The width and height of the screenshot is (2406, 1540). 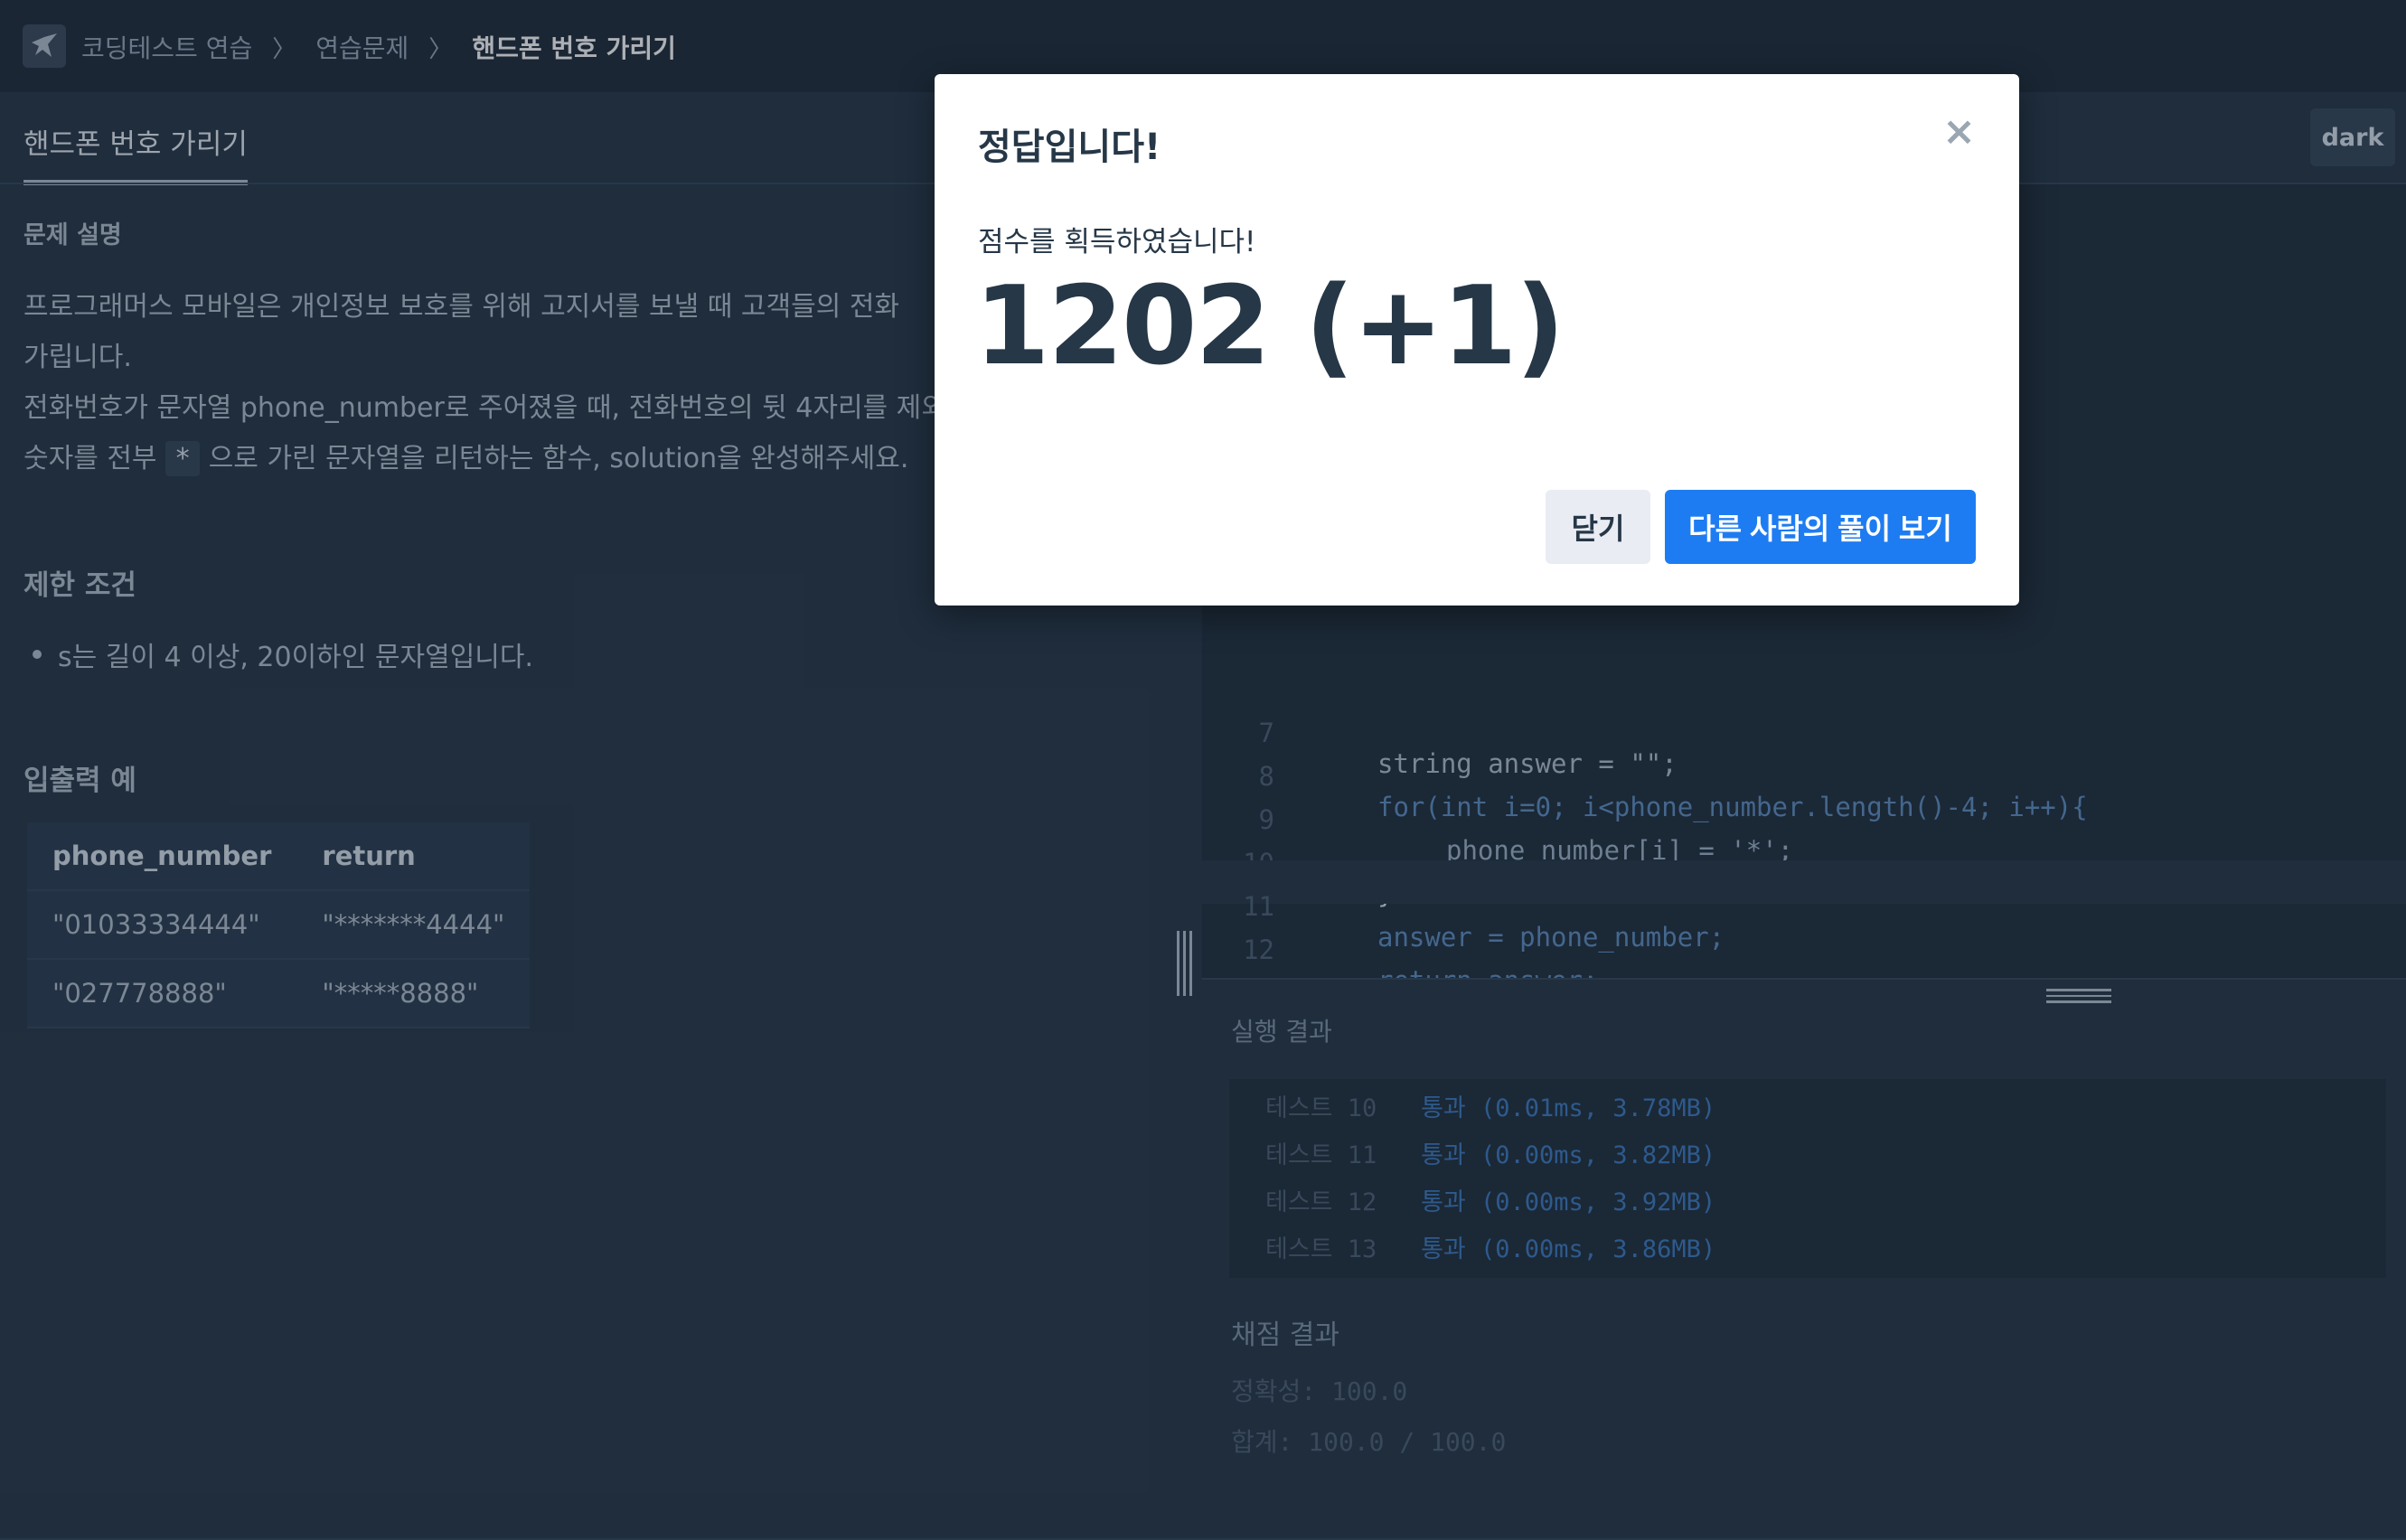 I want to click on close-button: 닫기, so click(x=1598, y=527).